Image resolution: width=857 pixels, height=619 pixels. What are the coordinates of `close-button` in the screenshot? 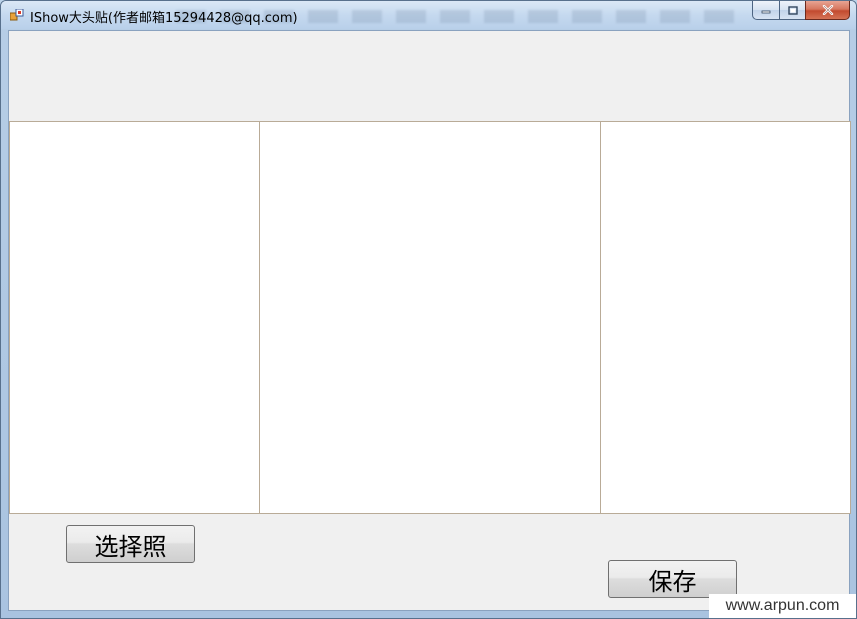 It's located at (827, 10).